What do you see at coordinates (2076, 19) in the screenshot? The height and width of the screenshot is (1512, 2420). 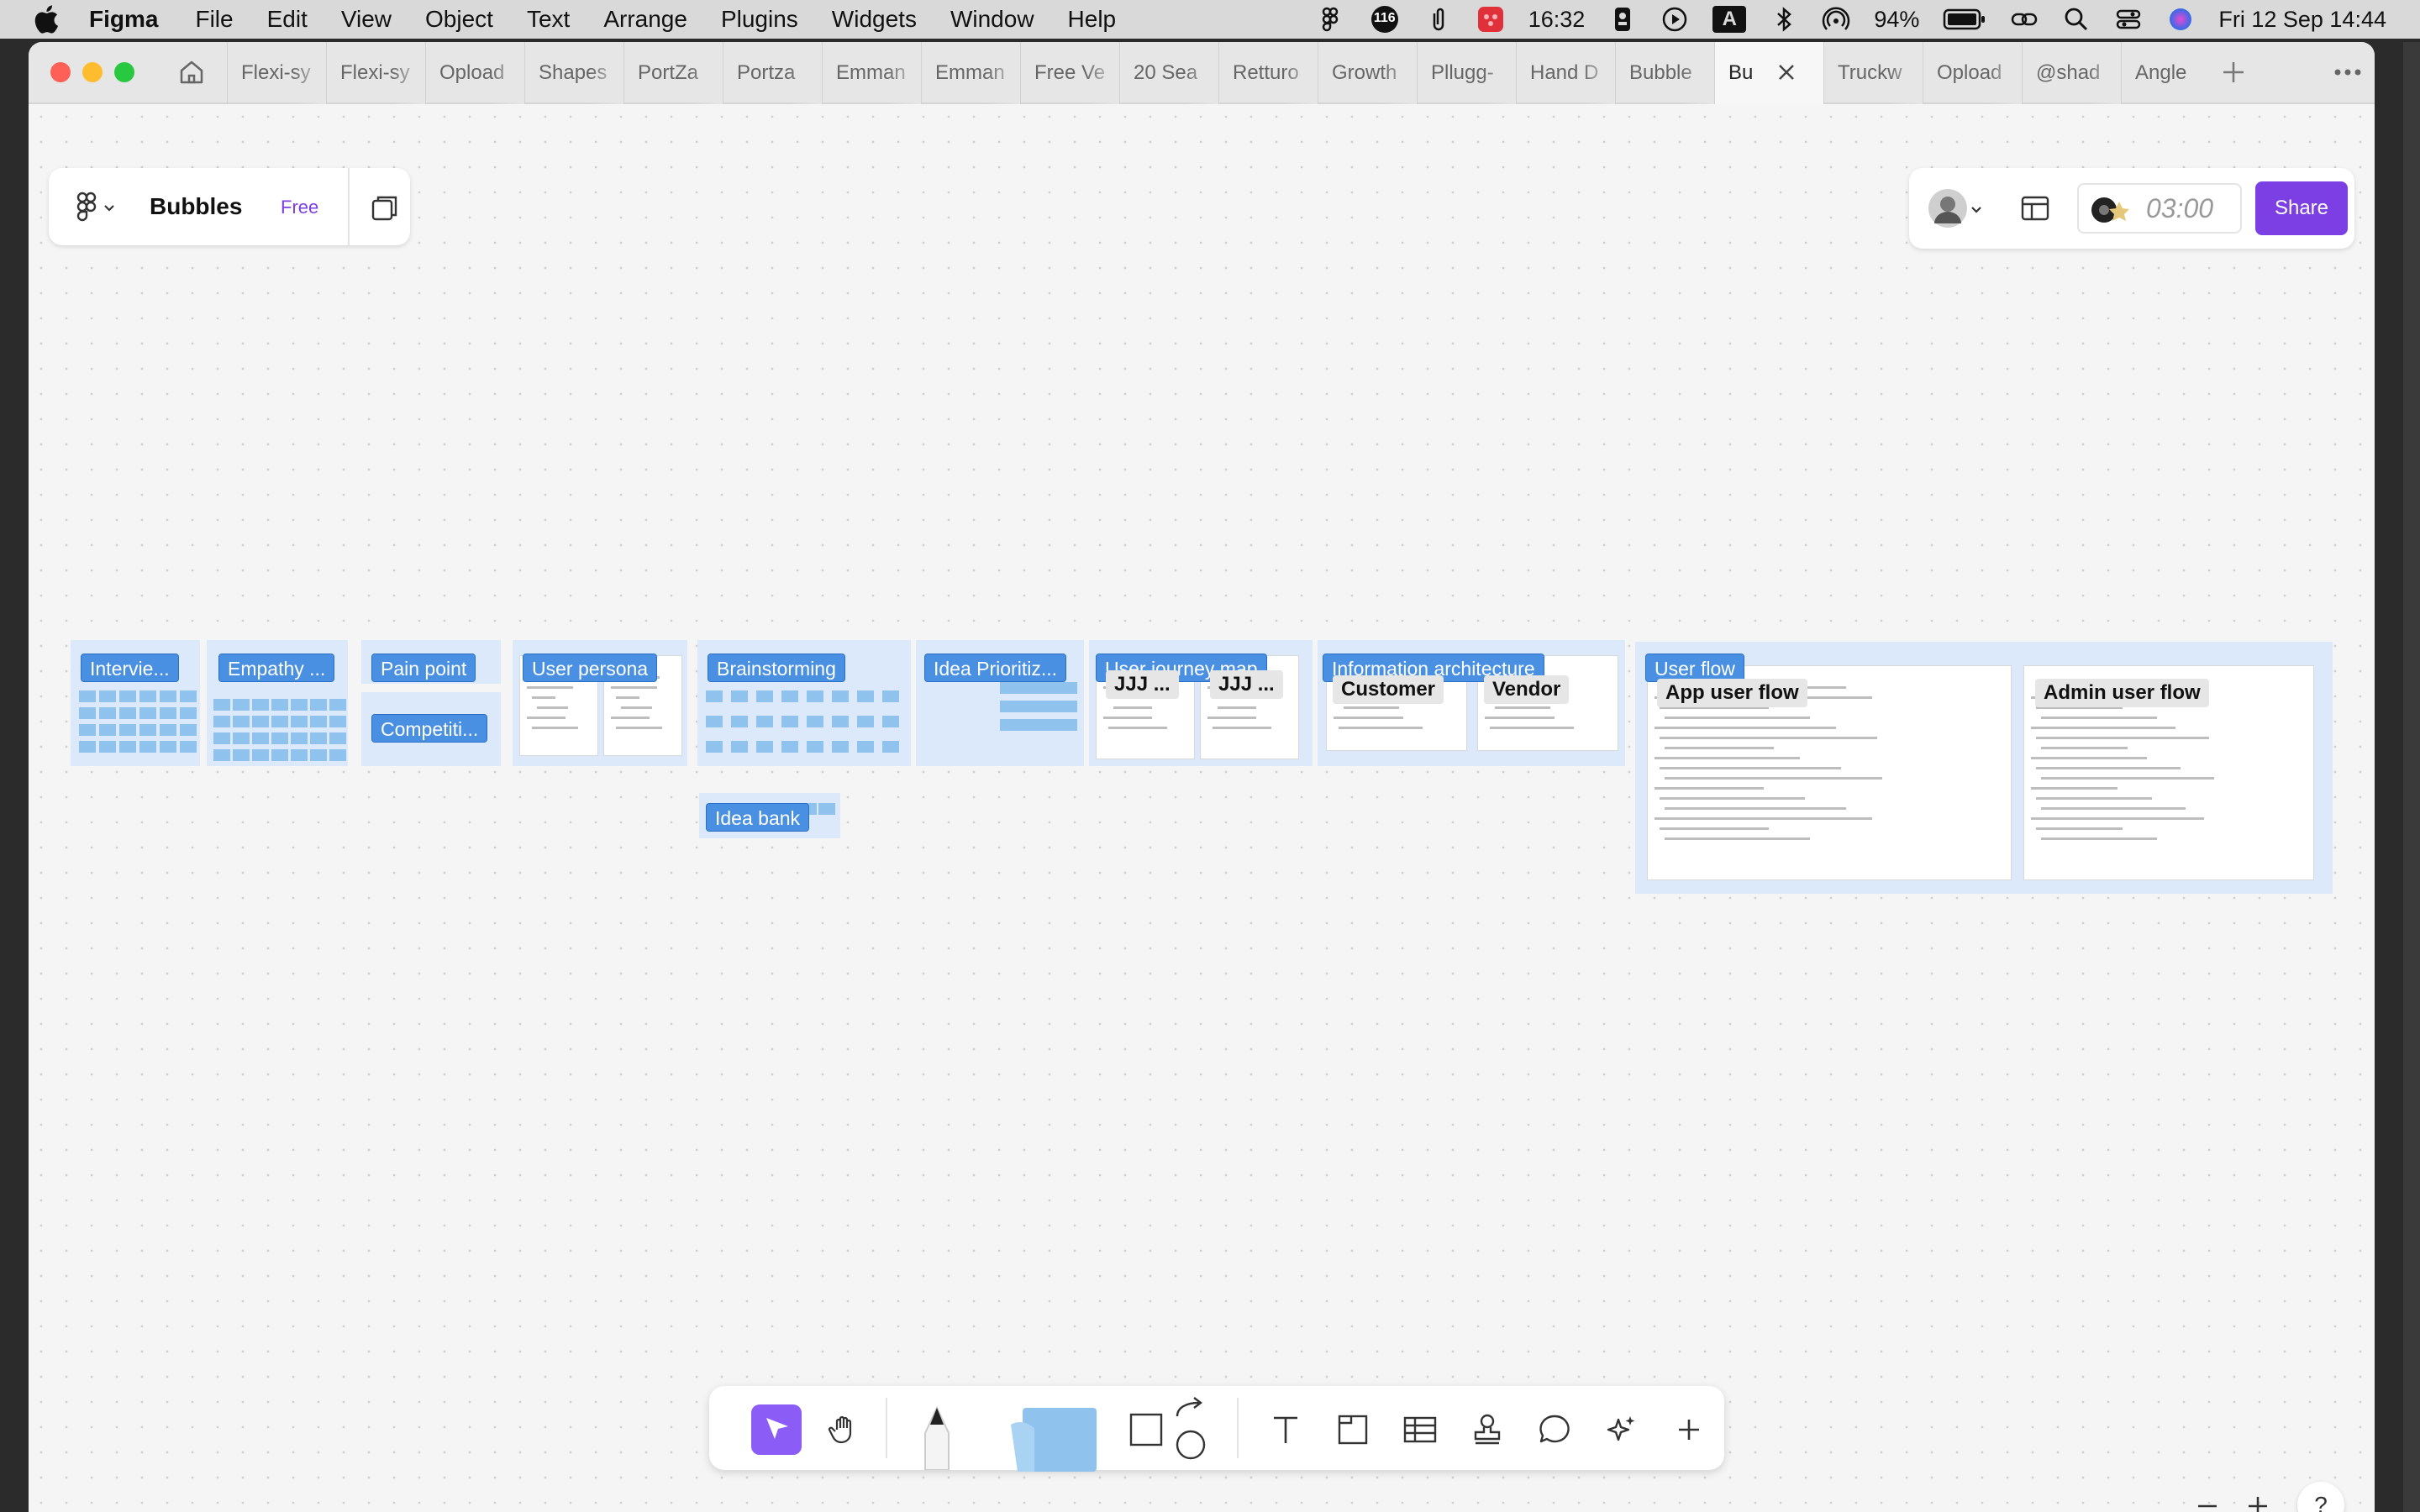 I see `search-icon` at bounding box center [2076, 19].